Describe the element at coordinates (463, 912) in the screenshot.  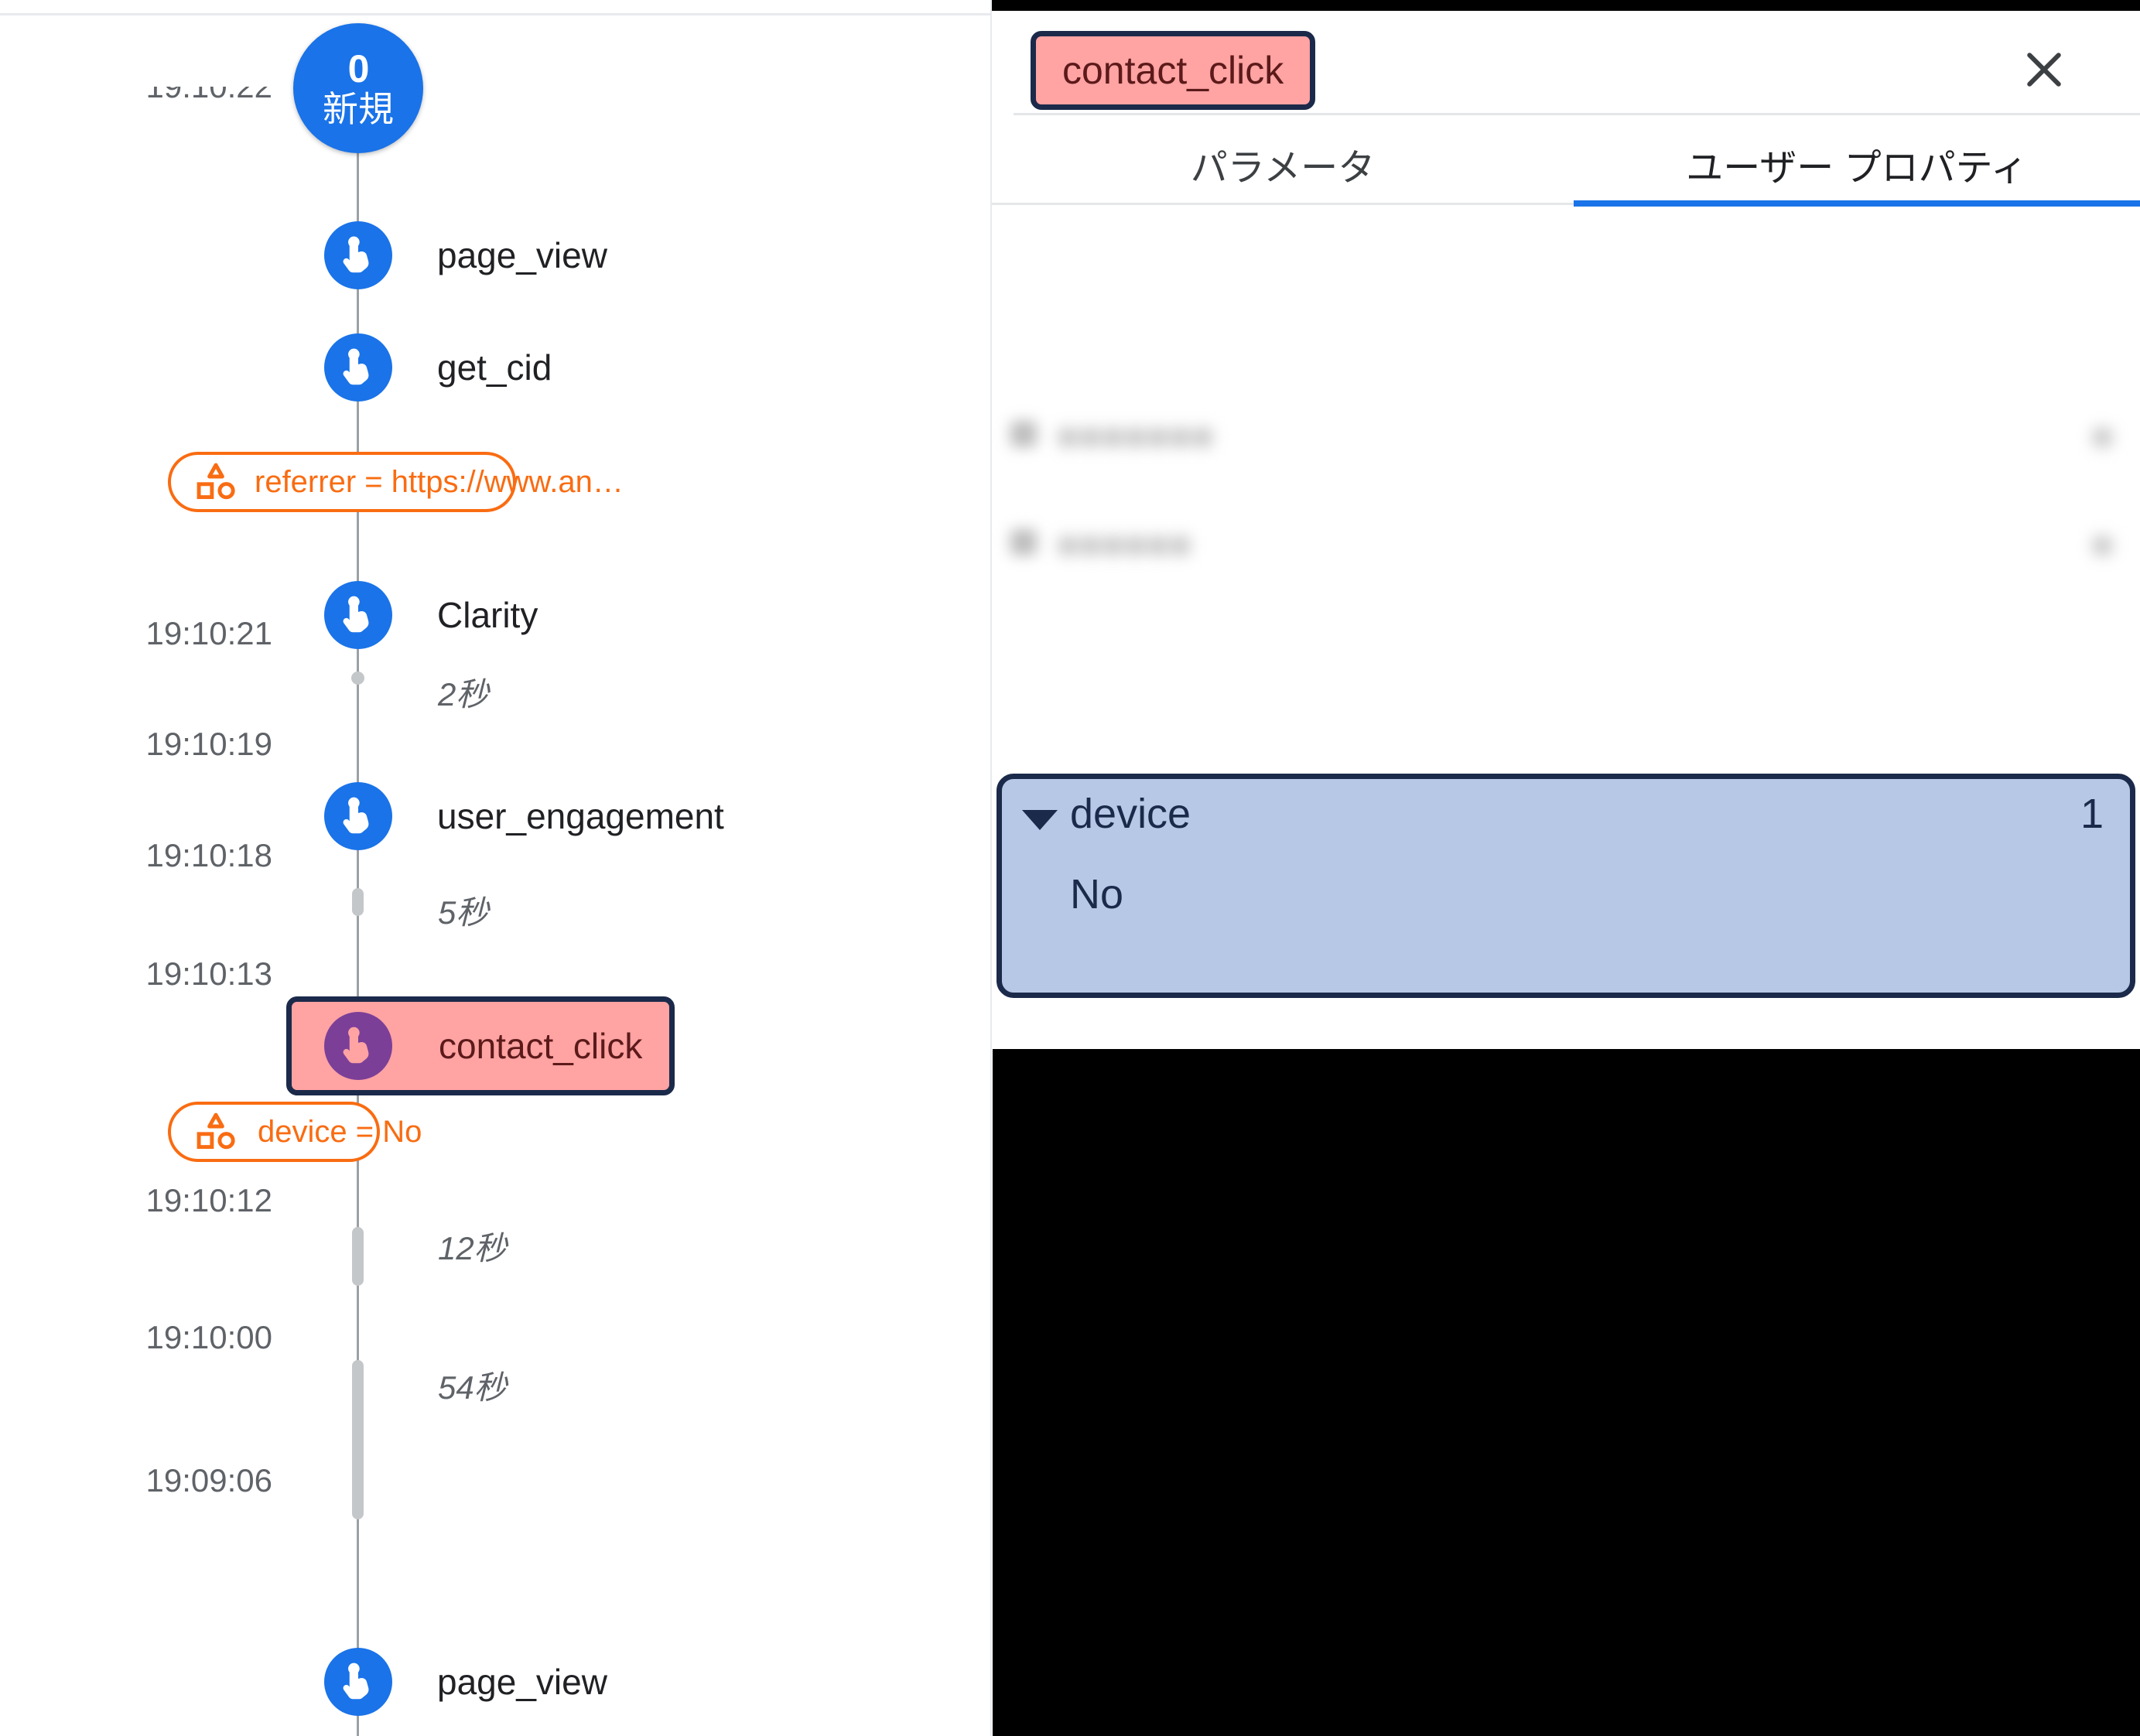
I see `gap-duration-label: 5秒` at that location.